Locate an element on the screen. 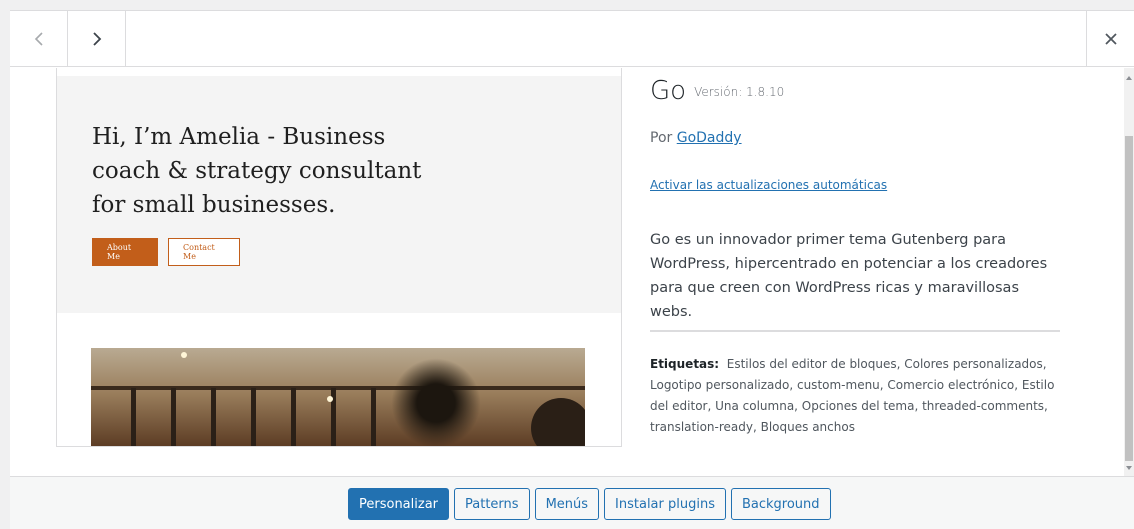 This screenshot has height=529, width=1134. next-theme-button is located at coordinates (97, 39).